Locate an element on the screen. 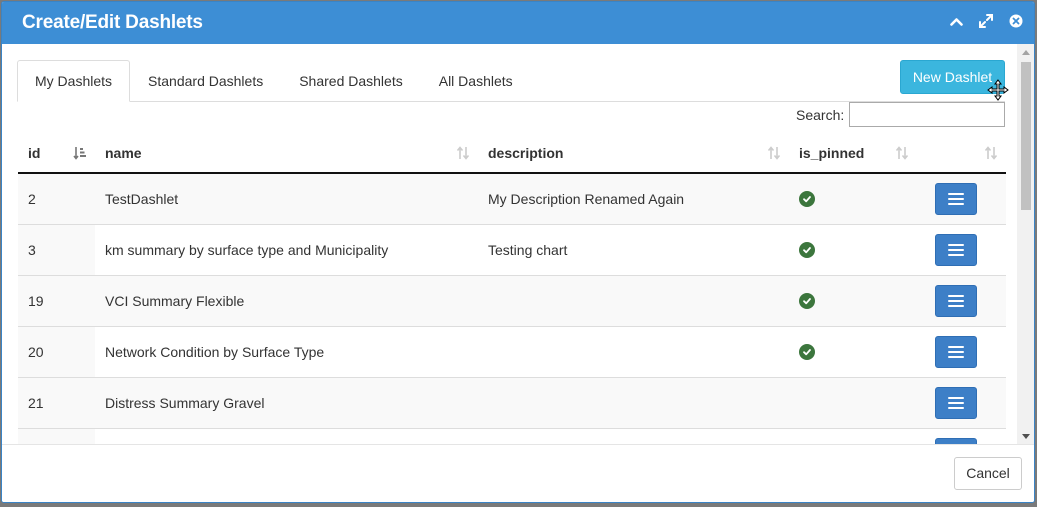 This screenshot has height=507, width=1037. cell-id: 19 is located at coordinates (56, 300).